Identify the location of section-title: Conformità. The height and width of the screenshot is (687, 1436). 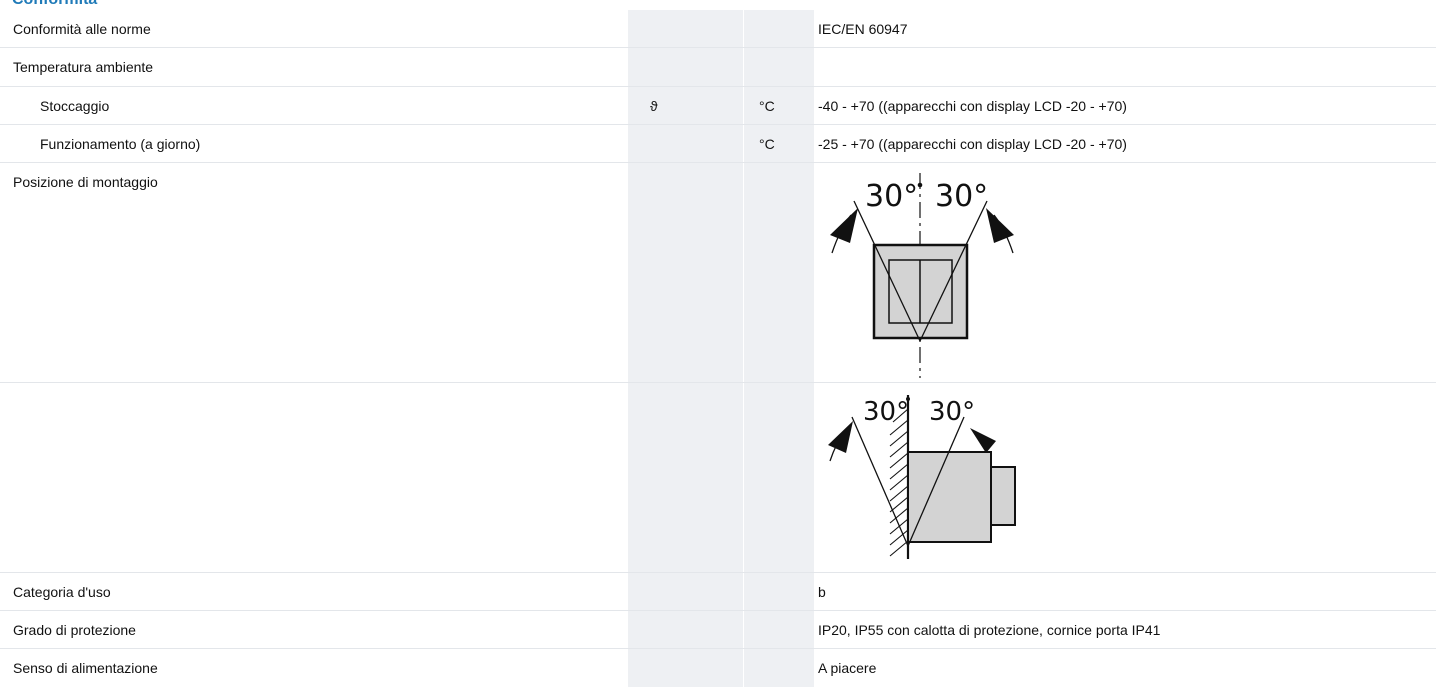
(54, 4).